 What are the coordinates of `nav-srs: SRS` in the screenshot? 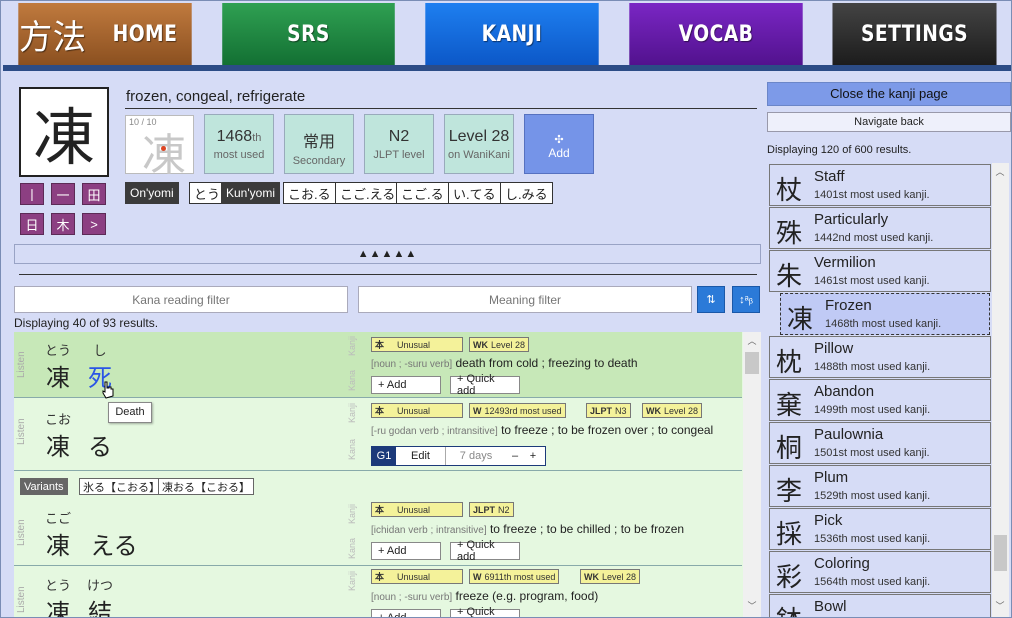 It's located at (308, 34).